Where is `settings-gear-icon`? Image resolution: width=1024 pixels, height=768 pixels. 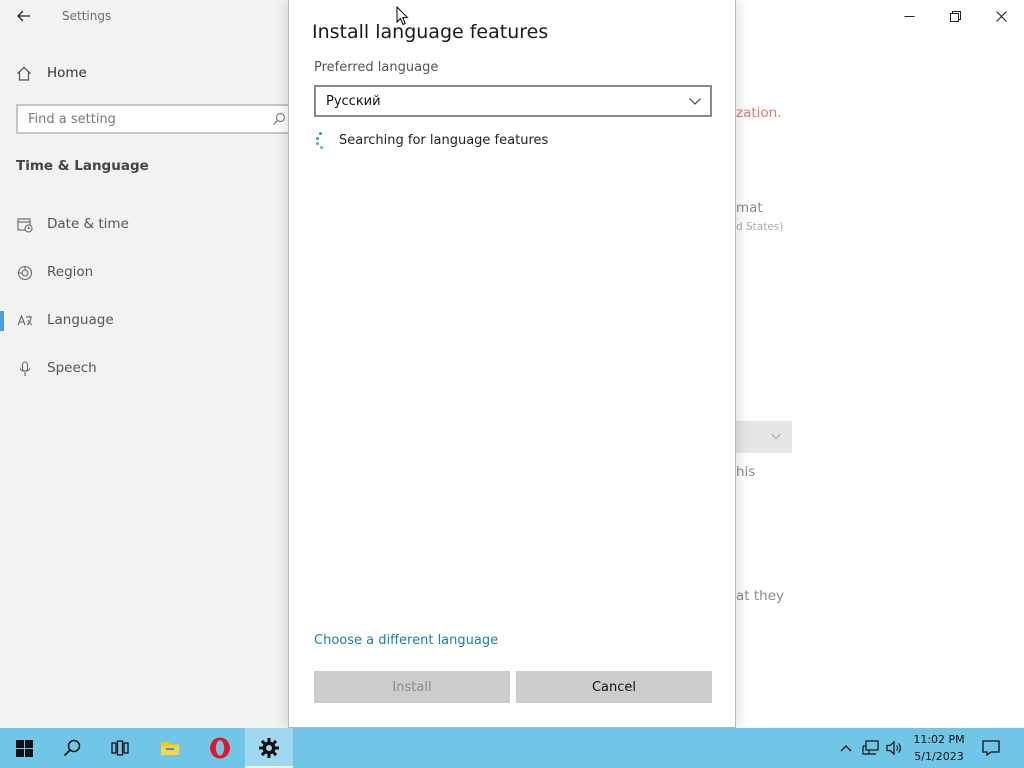
settings-gear-icon is located at coordinates (269, 748).